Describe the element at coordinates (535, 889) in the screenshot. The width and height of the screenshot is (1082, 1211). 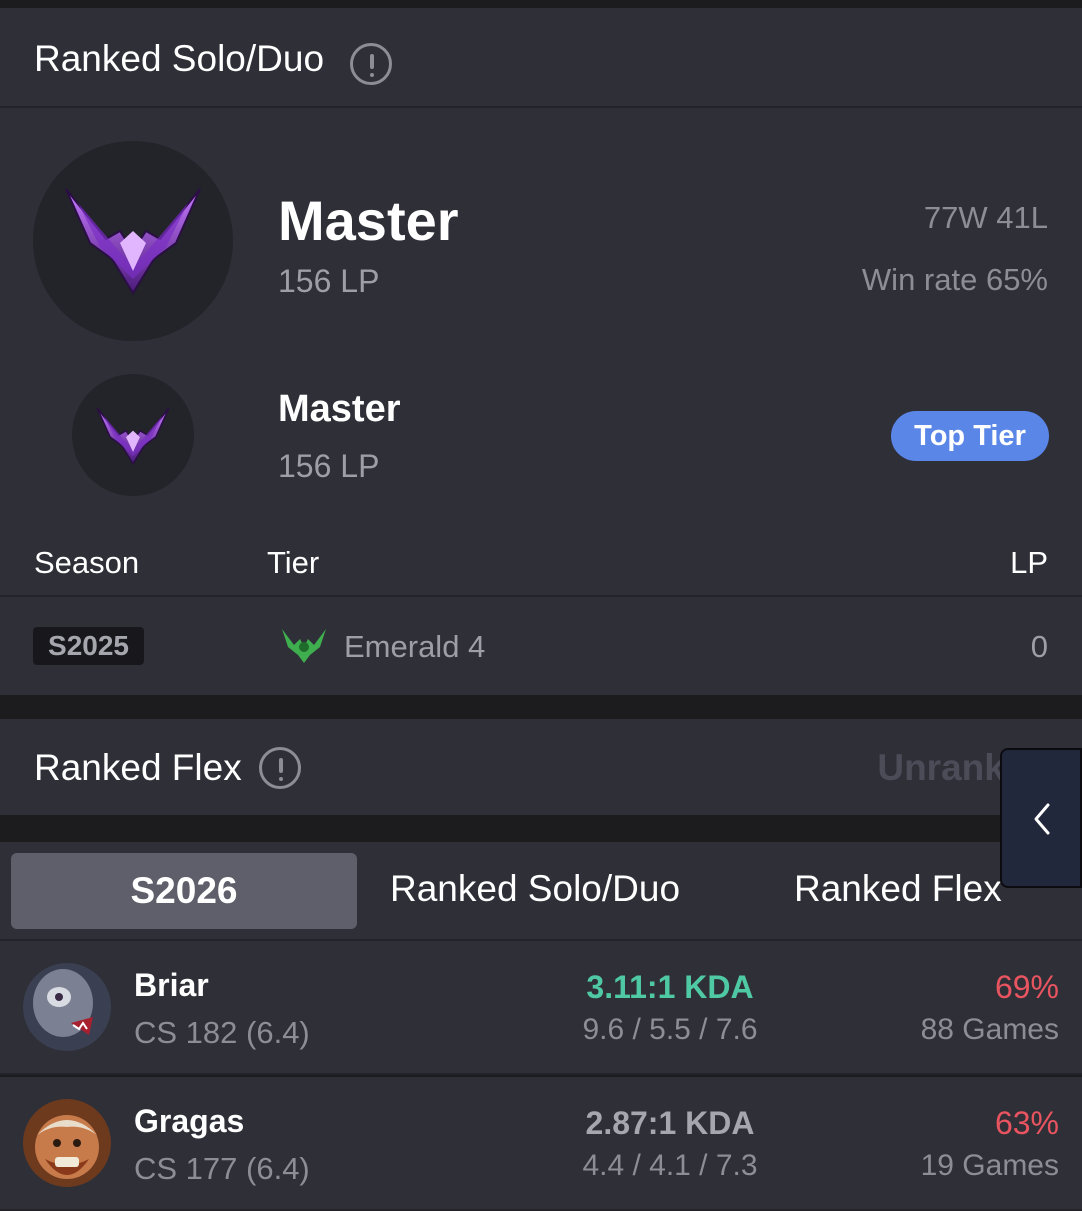
I see `tab-ranked-solo-duo: Ranked Solo/Duo` at that location.